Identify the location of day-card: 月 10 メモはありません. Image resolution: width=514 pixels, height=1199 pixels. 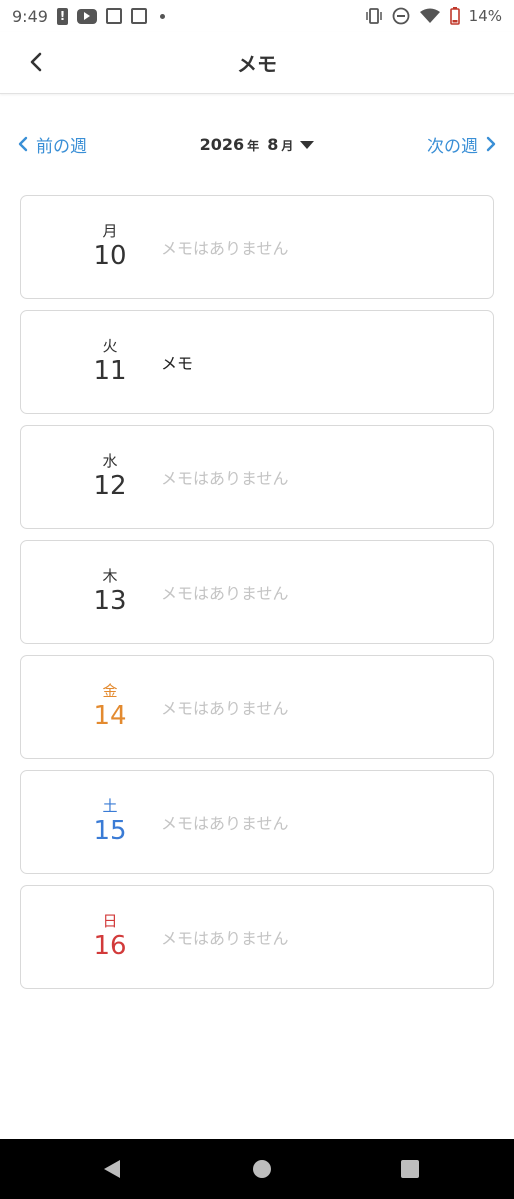
(257, 247).